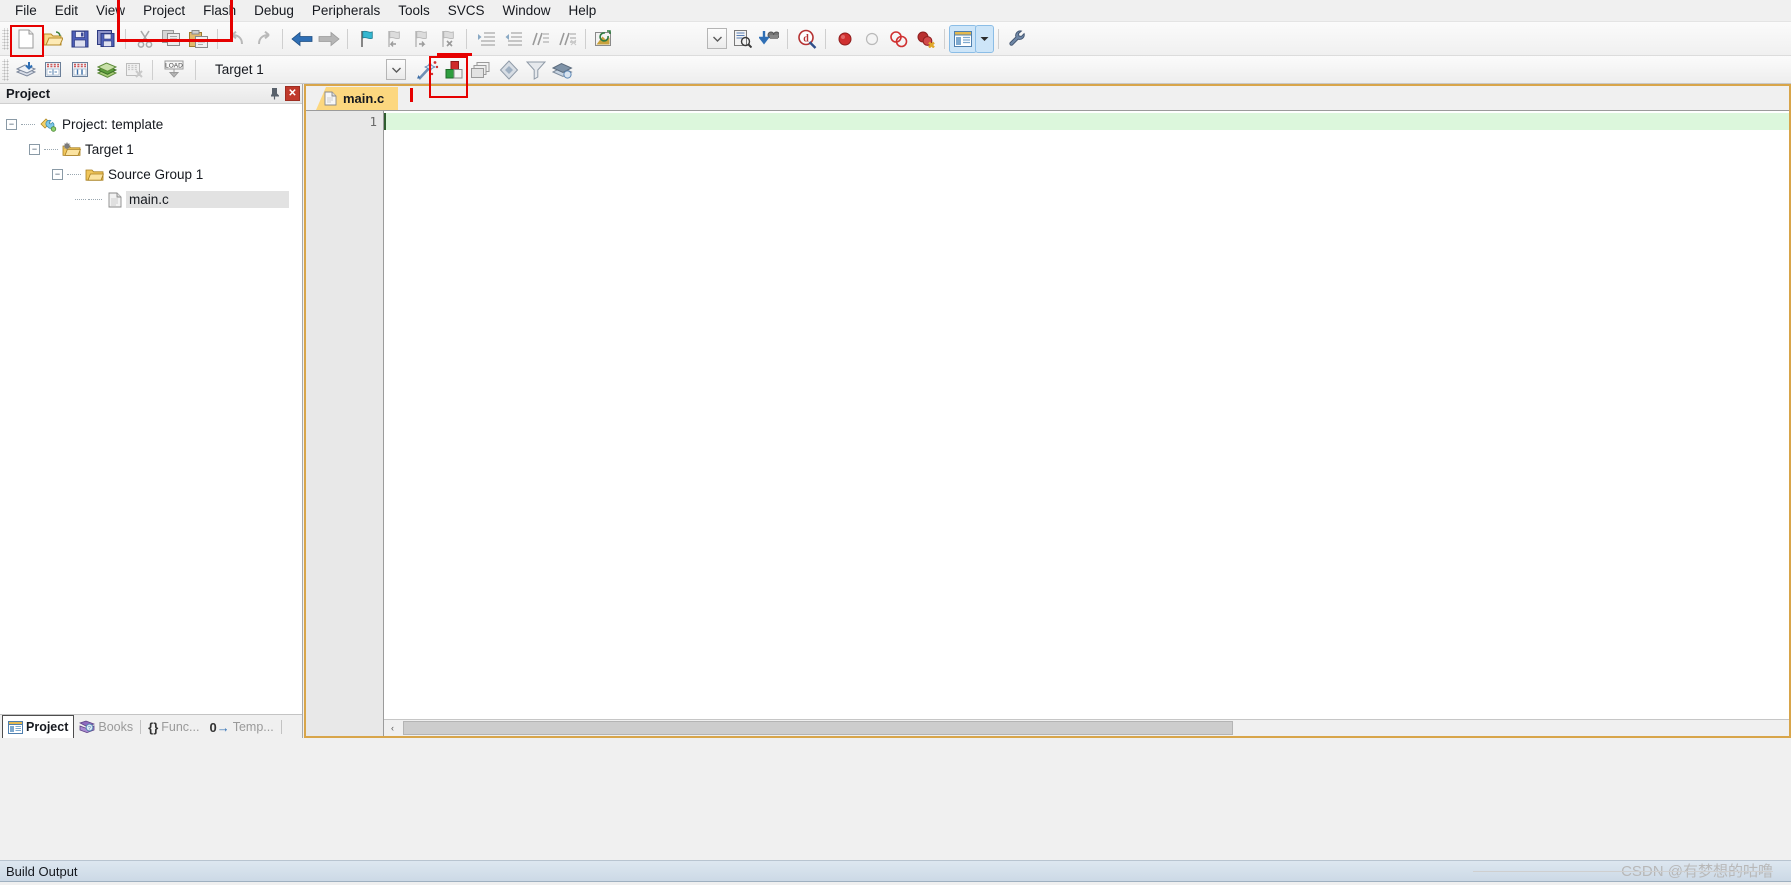 This screenshot has width=1791, height=885. I want to click on tree-item-target: − Target 1, so click(151, 149).